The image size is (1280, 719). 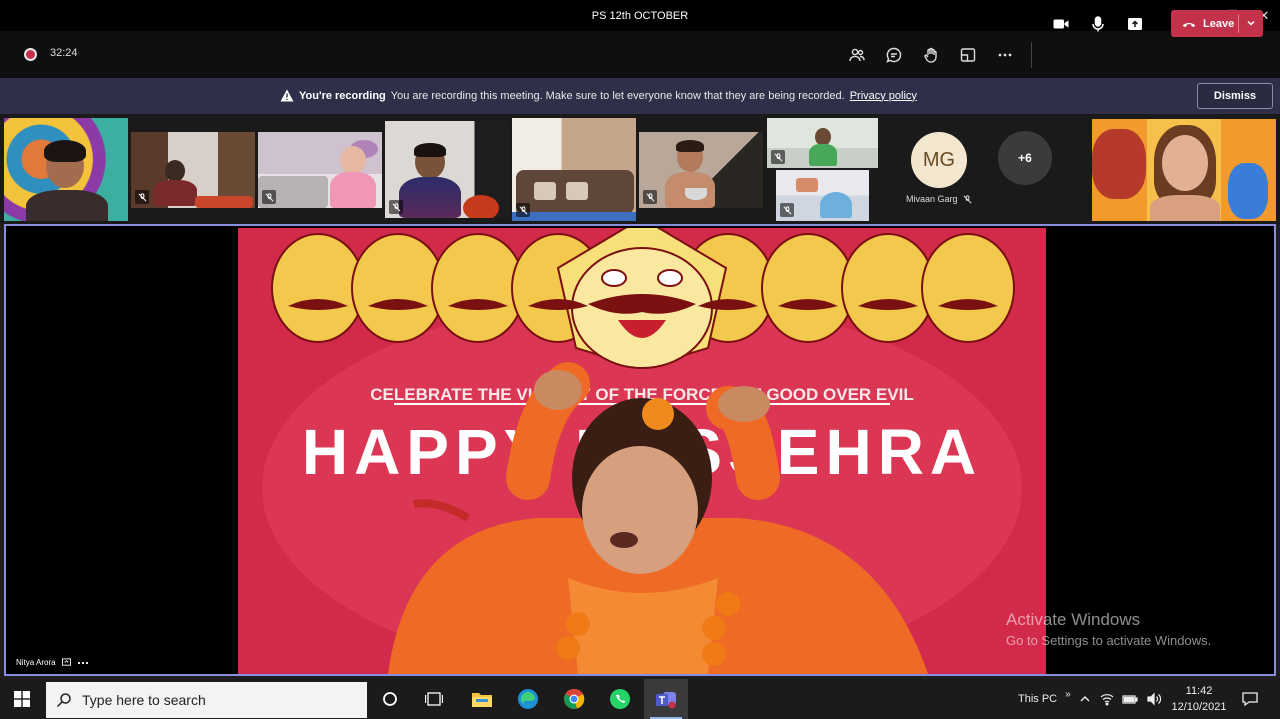 What do you see at coordinates (1235, 96) in the screenshot?
I see `dismiss-button: Dismiss` at bounding box center [1235, 96].